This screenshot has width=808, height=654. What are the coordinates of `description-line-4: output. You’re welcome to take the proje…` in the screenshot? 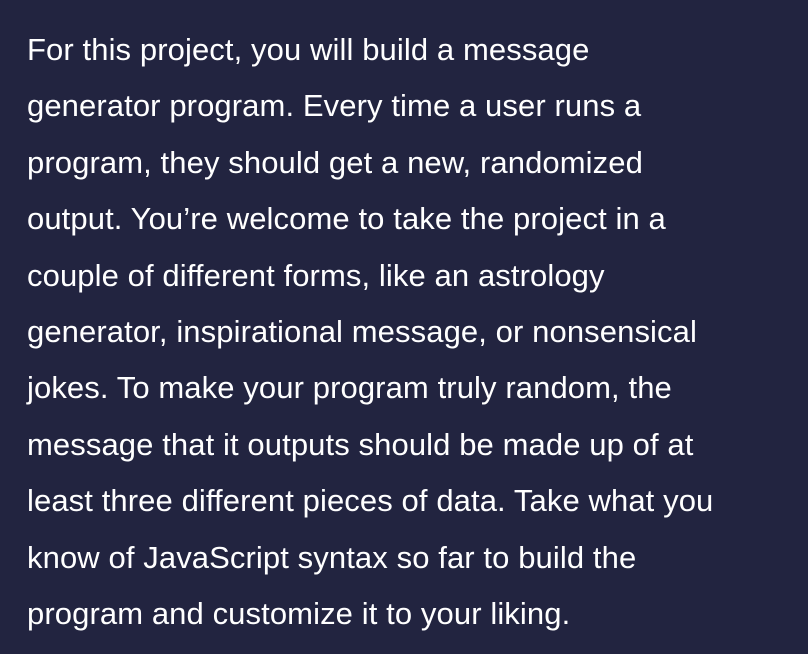 It's located at (346, 219).